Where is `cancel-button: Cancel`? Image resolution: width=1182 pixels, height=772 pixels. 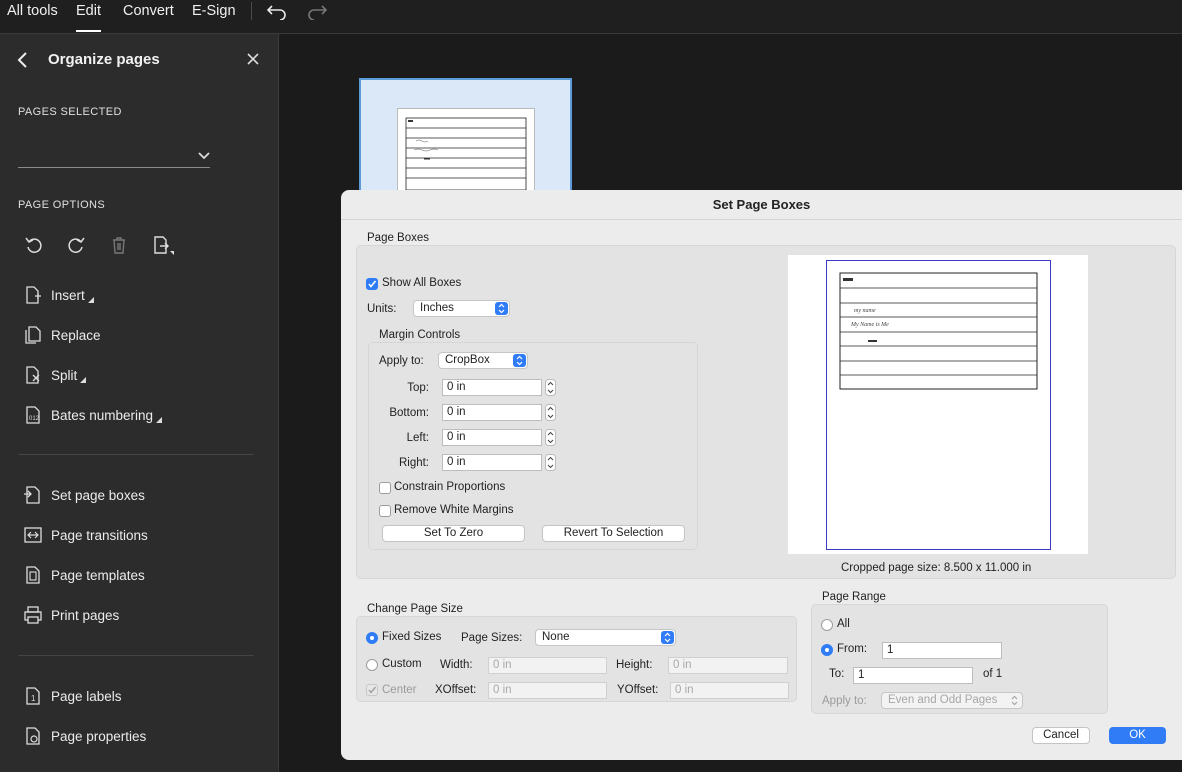
cancel-button: Cancel is located at coordinates (1061, 735).